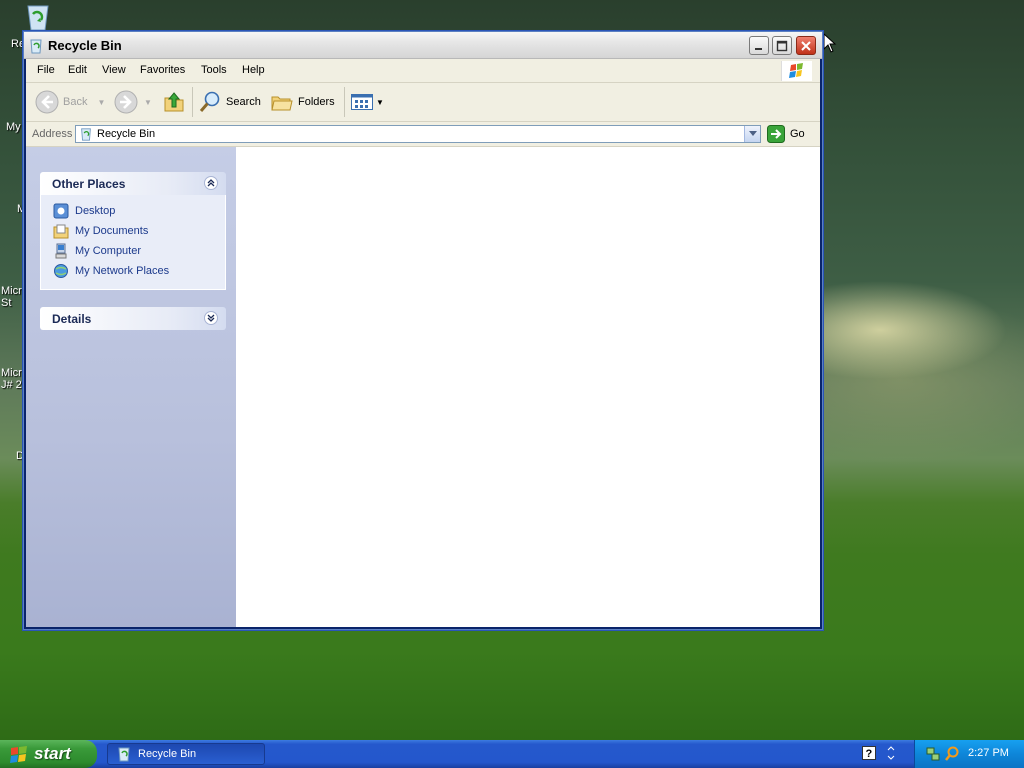 Image resolution: width=1024 pixels, height=768 pixels. Describe the element at coordinates (61, 251) in the screenshot. I see `my-computer-icon` at that location.